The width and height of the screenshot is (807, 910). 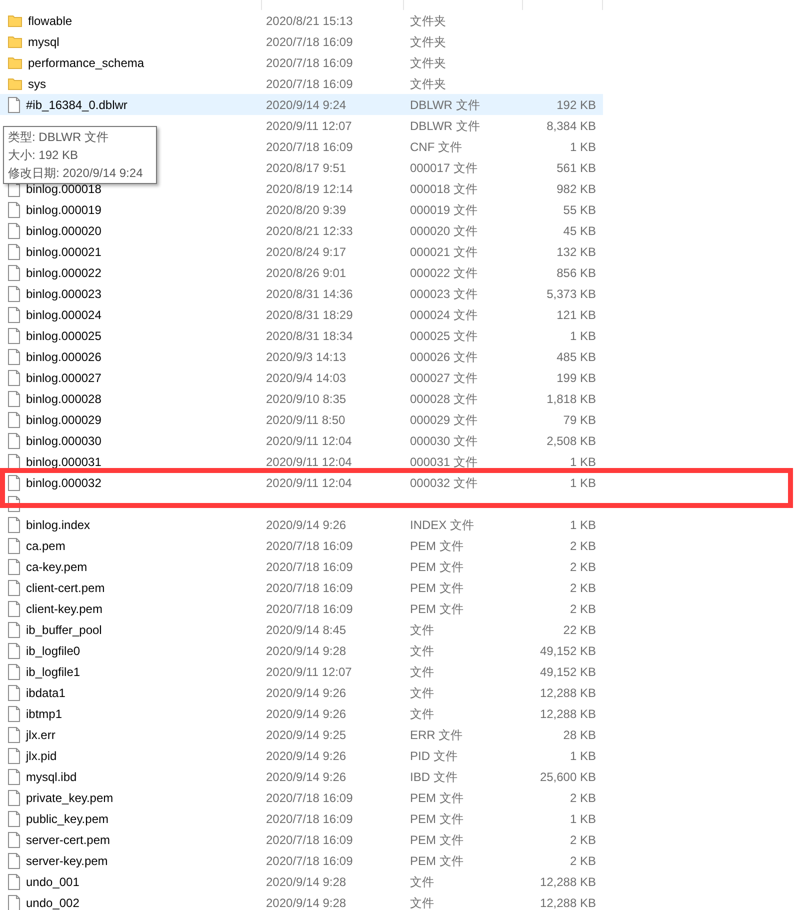 What do you see at coordinates (444, 357) in the screenshot?
I see `file-type: 000026 文件` at bounding box center [444, 357].